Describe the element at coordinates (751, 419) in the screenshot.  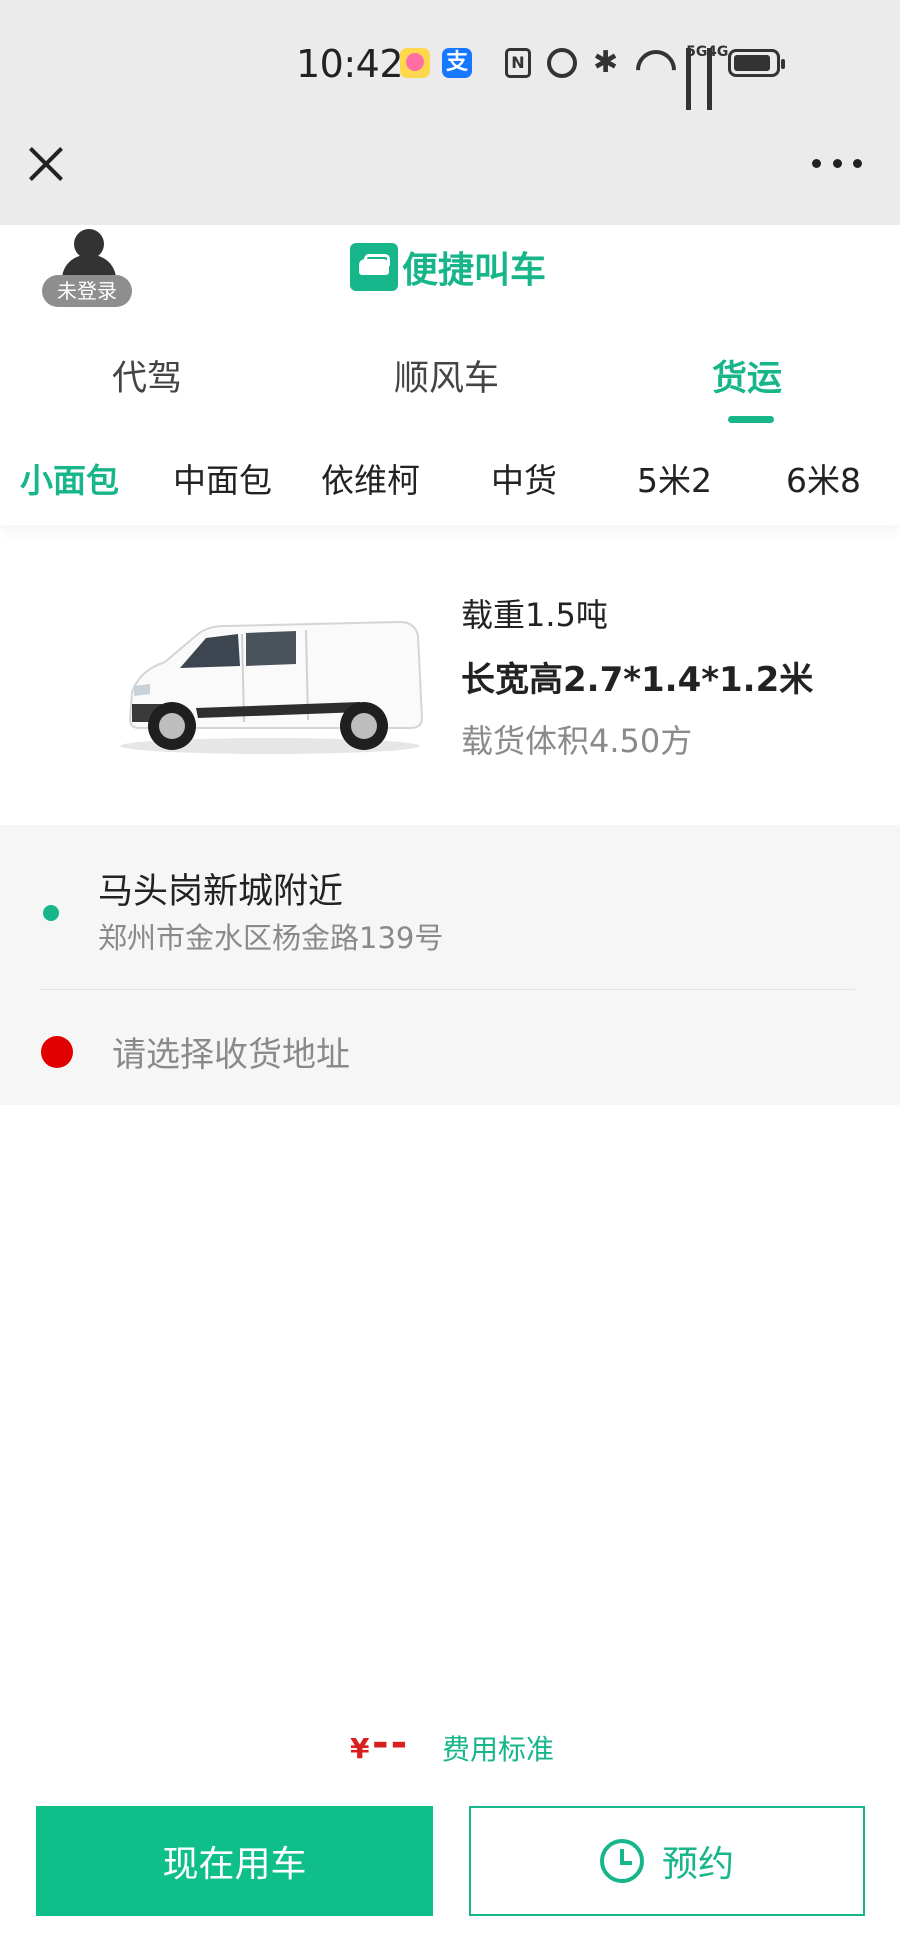
I see `active-tab-indicator` at that location.